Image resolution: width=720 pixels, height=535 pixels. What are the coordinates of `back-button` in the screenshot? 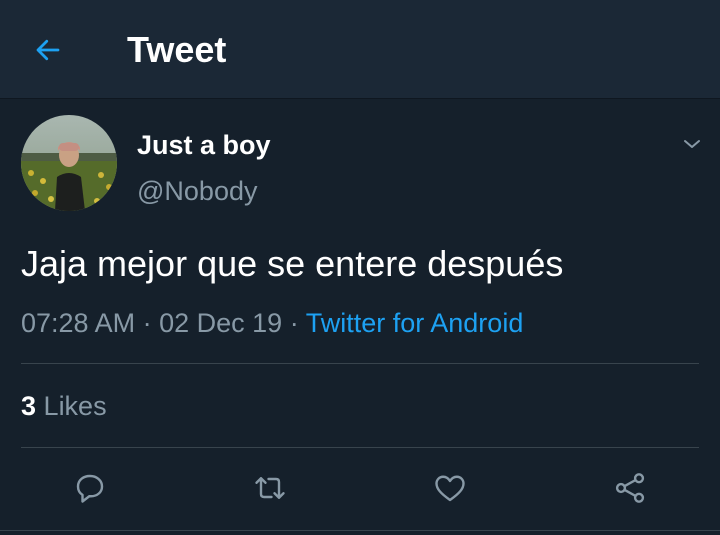 It's located at (48, 50).